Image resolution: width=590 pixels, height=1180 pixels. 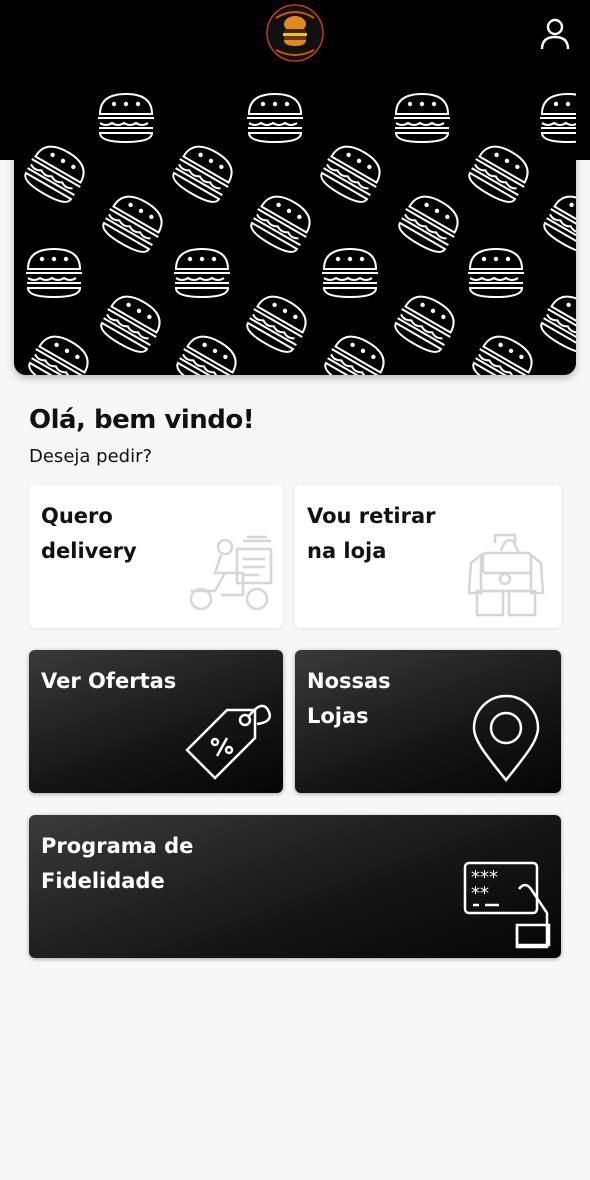 I want to click on burger-logo-icon, so click(x=295, y=33).